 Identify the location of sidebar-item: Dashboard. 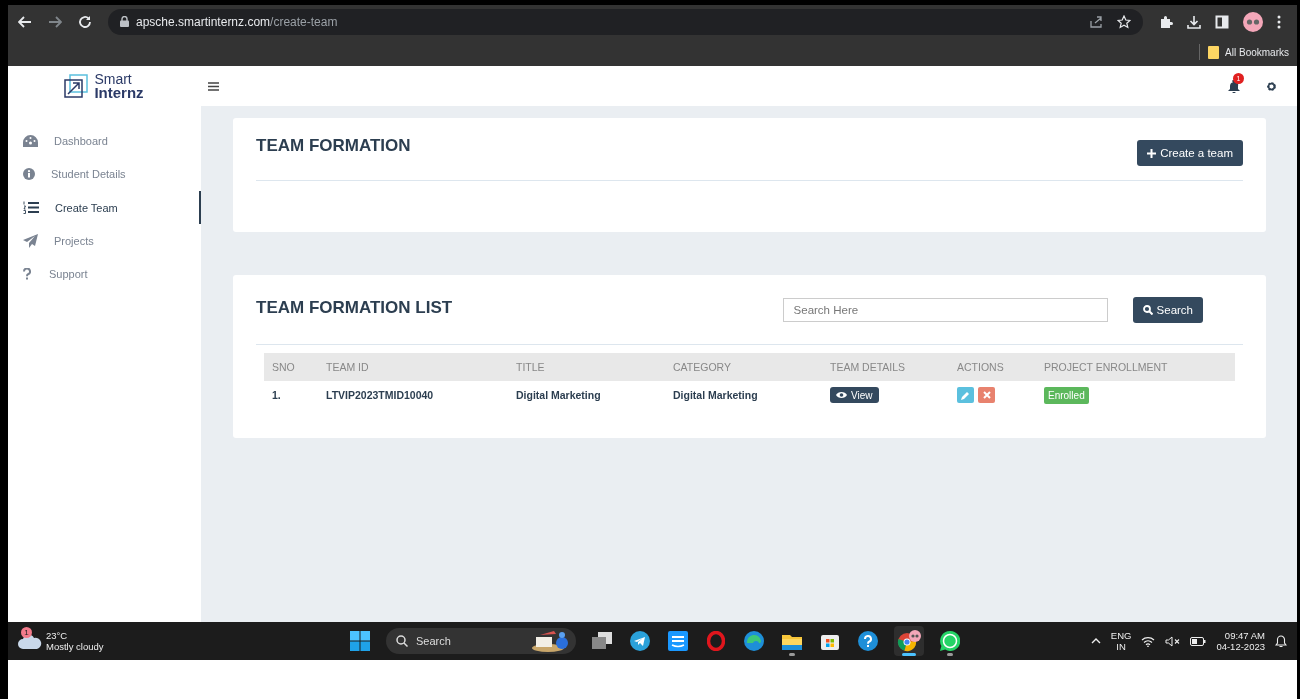
(104, 141).